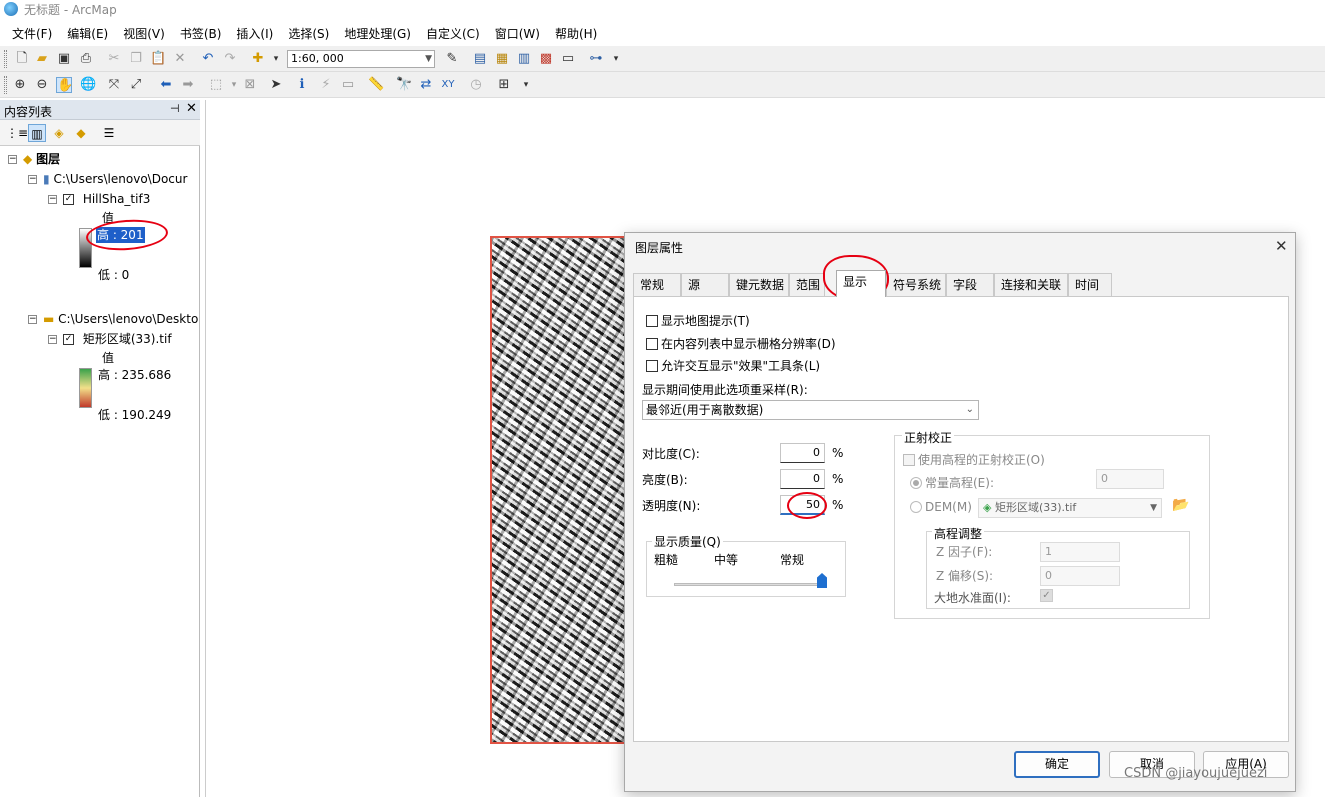 The height and width of the screenshot is (797, 1325). What do you see at coordinates (42, 59) in the screenshot?
I see `open-folder-icon: ▰` at bounding box center [42, 59].